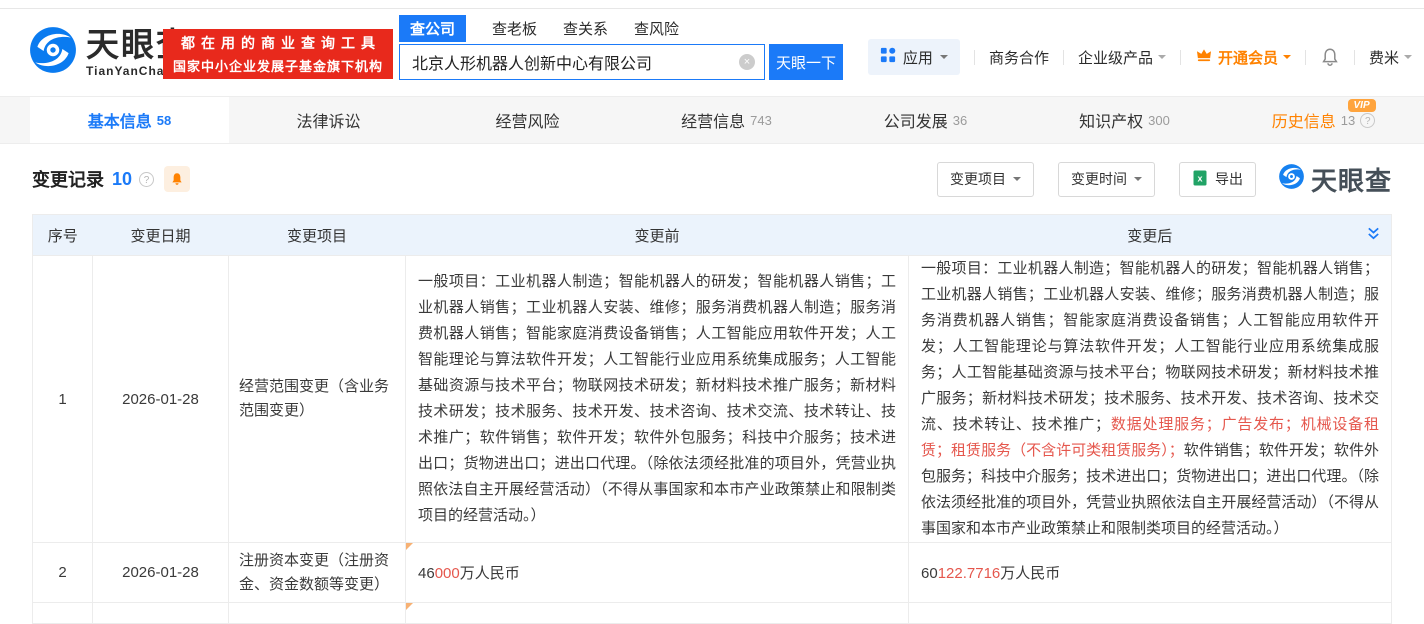 The image size is (1424, 624). I want to click on nav-open-vip-label: 开通会员, so click(1247, 58).